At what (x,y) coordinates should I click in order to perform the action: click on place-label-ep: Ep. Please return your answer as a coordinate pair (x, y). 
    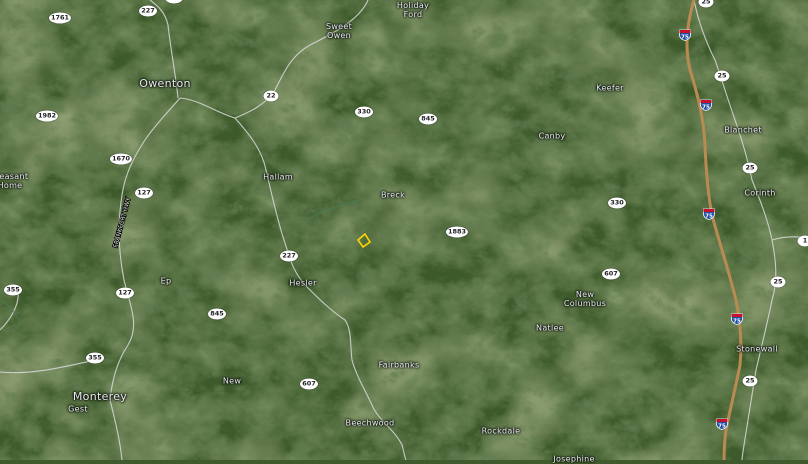
    Looking at the image, I should click on (166, 281).